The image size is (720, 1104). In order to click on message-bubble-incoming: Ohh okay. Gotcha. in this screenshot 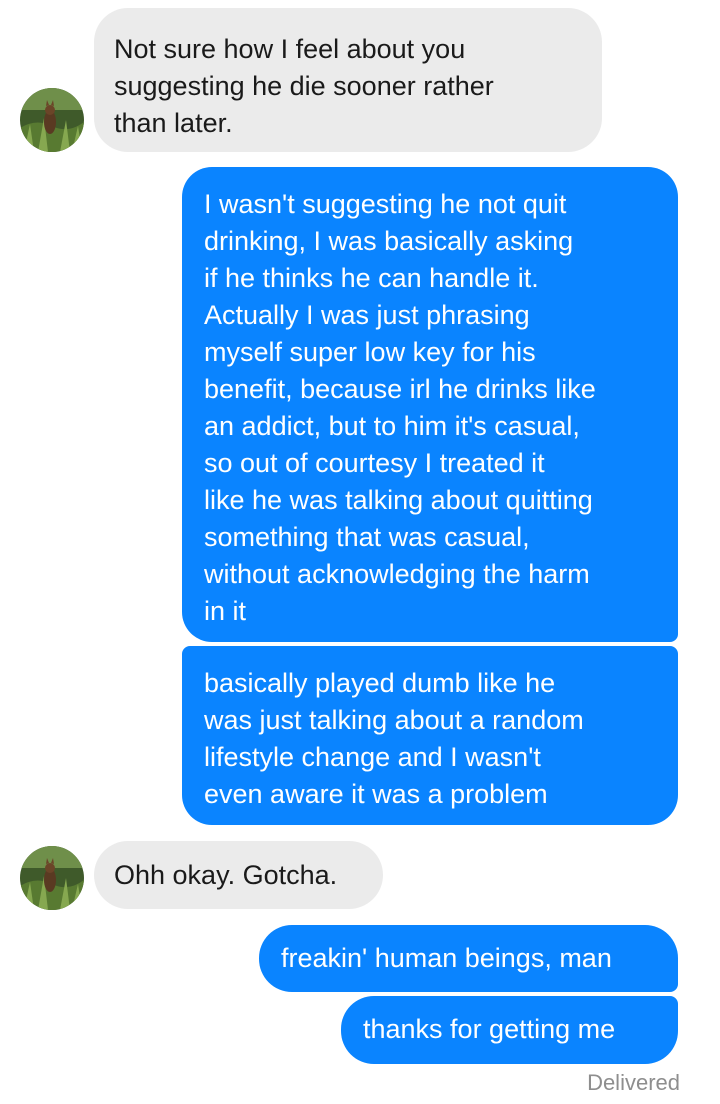, I will do `click(238, 875)`.